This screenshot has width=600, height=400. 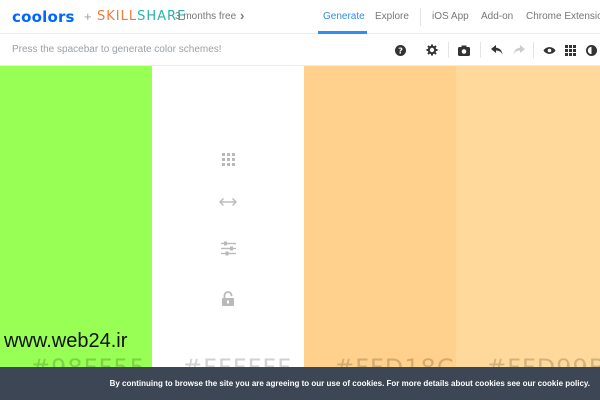 I want to click on adjust-sliders-icon, so click(x=228, y=248).